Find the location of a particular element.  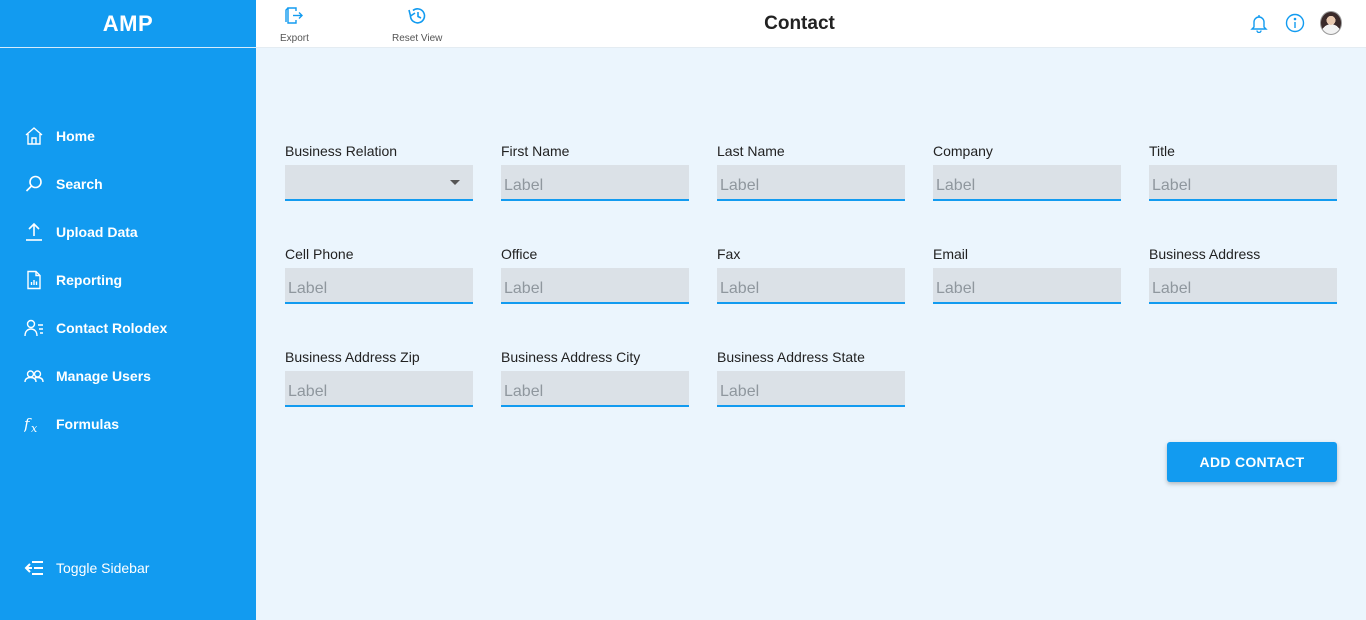

toggle-sidebar-label: Toggle Sidebar is located at coordinates (103, 568).